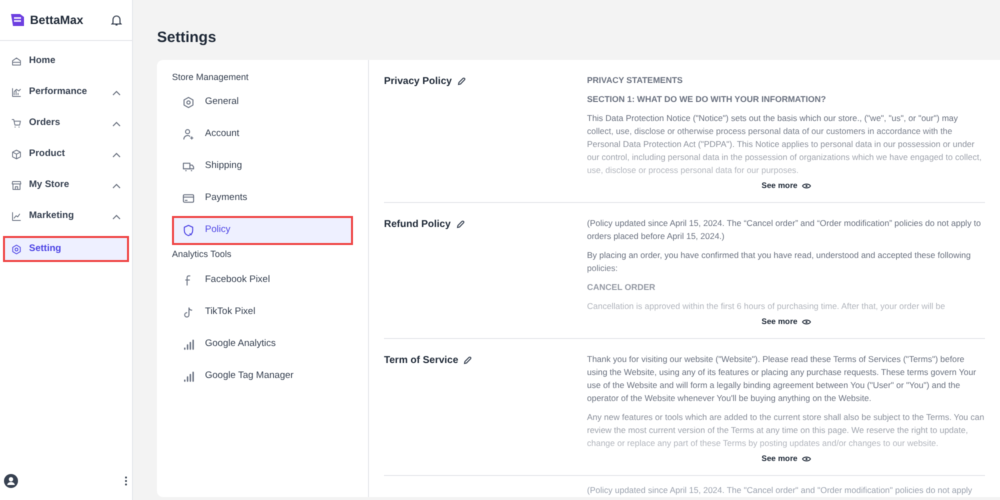 The width and height of the screenshot is (1000, 500). What do you see at coordinates (785, 144) in the screenshot?
I see `policy-text: This Data Protection Notice ("Notice") sets out the basis which our store., ("we", "us", or "our") may collect, use, disclose or otherwise process personal data of our customers in accordance with the Personal Data Protection Act ("PDPA"). This Notice applies to personal data in our possession or under our control, including personal data in the possession of organizations which we have engaged to collect, use, disclose or process personal data for our purposes.` at bounding box center [785, 144].